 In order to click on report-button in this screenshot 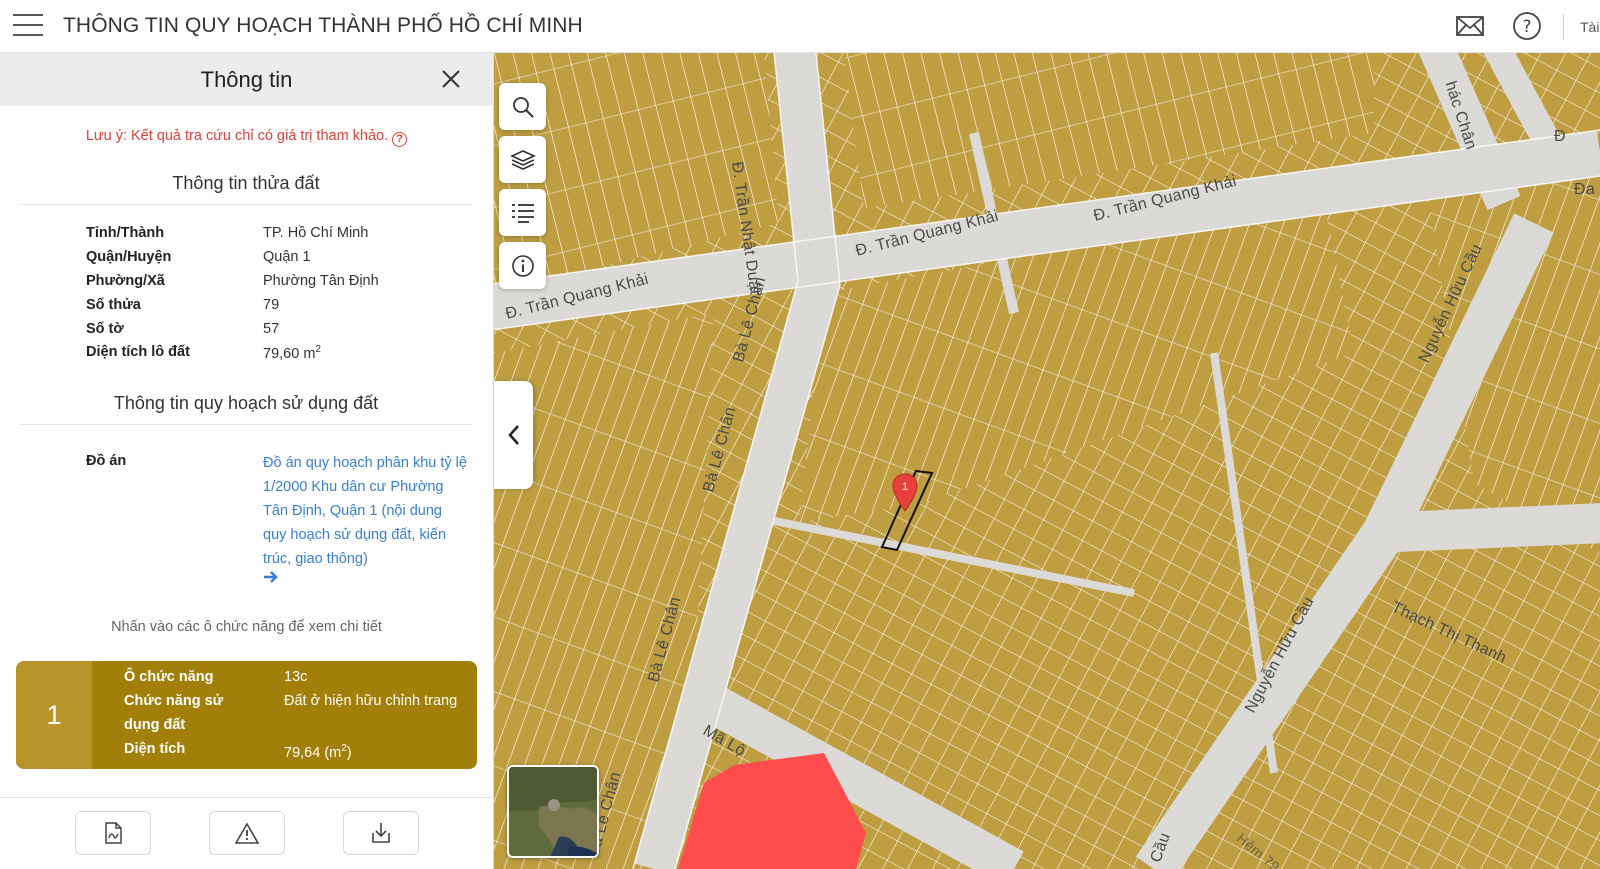, I will do `click(247, 833)`.